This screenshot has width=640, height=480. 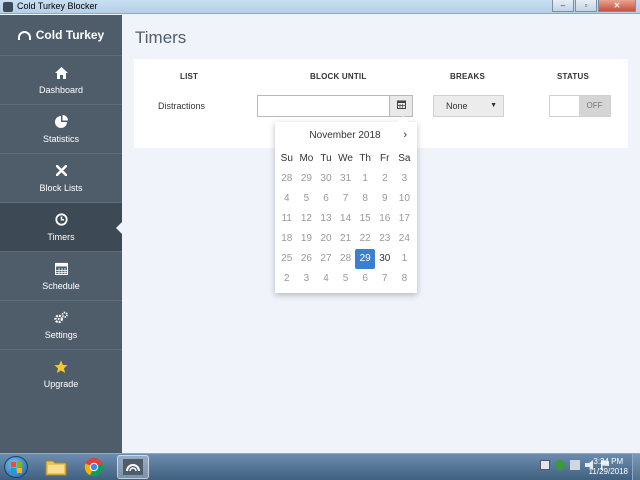 I want to click on calendar-day: 25, so click(x=287, y=259).